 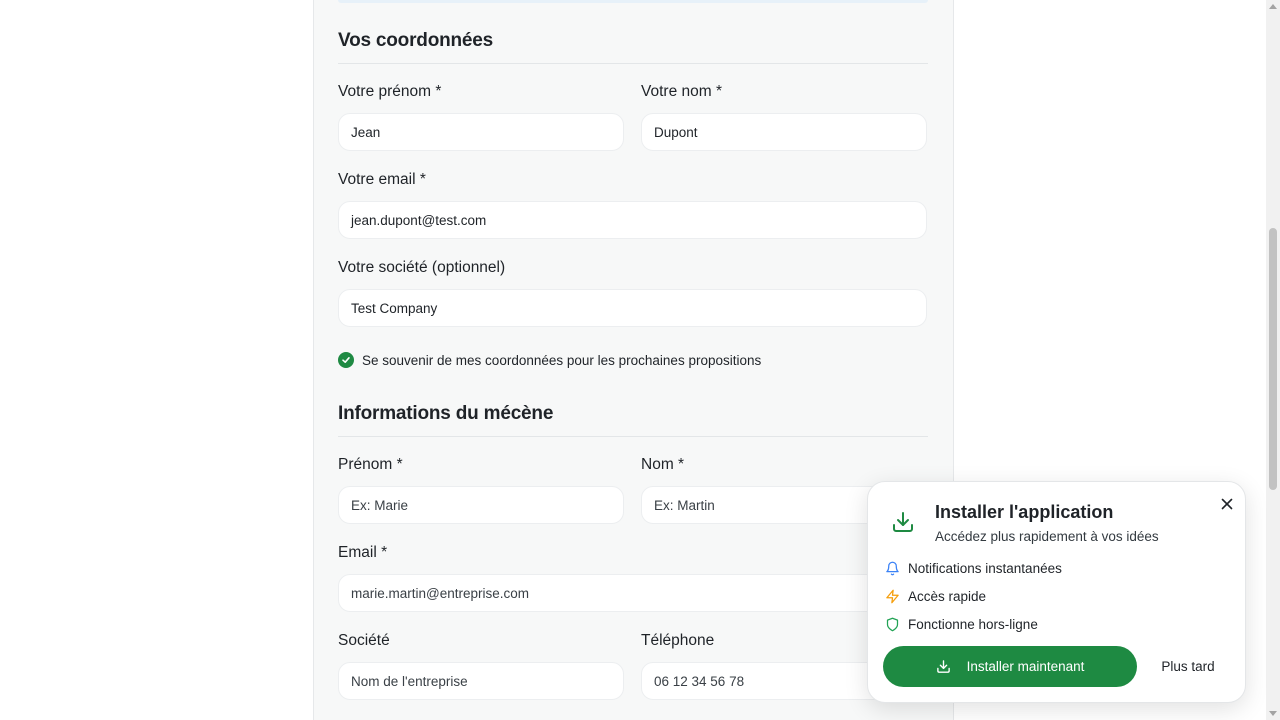 I want to click on patron-company-label: Société, so click(x=364, y=640).